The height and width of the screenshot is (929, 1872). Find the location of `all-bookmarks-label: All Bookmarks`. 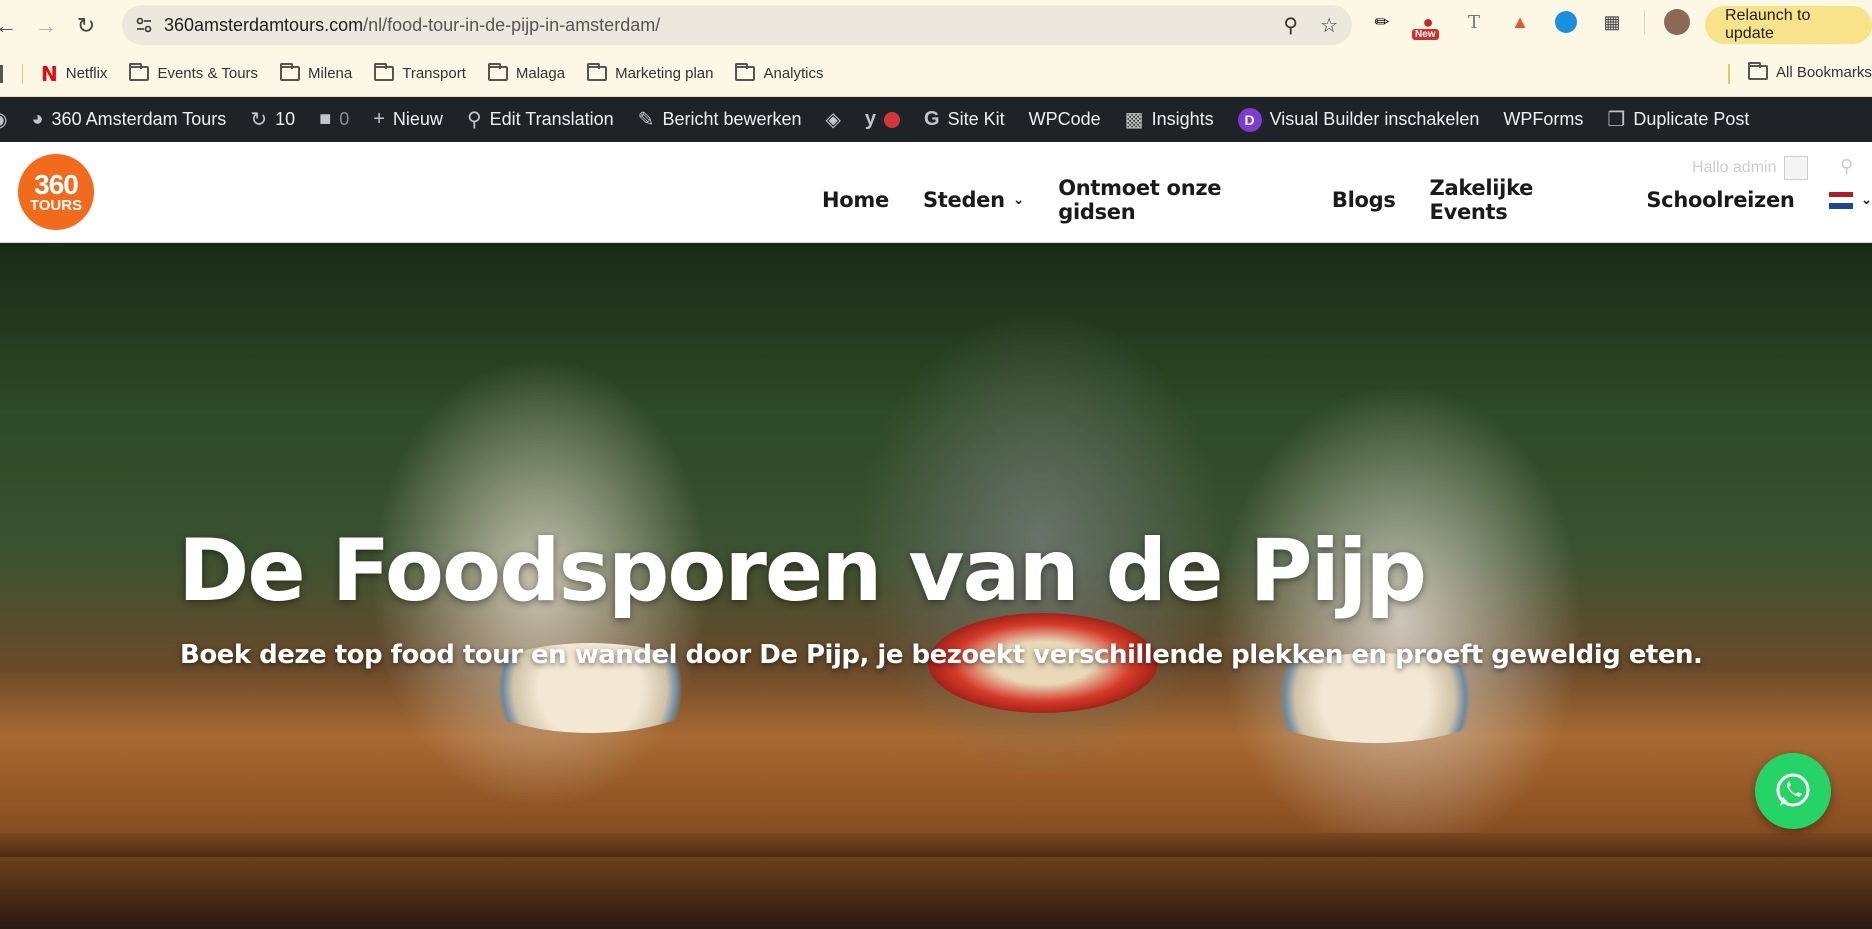

all-bookmarks-label: All Bookmarks is located at coordinates (1824, 72).